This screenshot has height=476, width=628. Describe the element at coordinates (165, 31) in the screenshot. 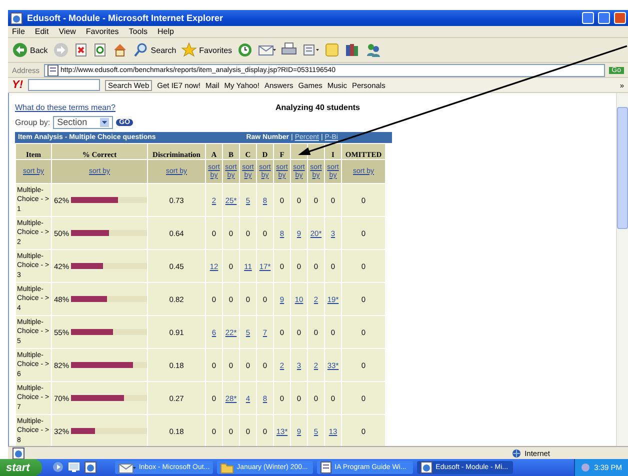

I see `menu-item: Help` at that location.